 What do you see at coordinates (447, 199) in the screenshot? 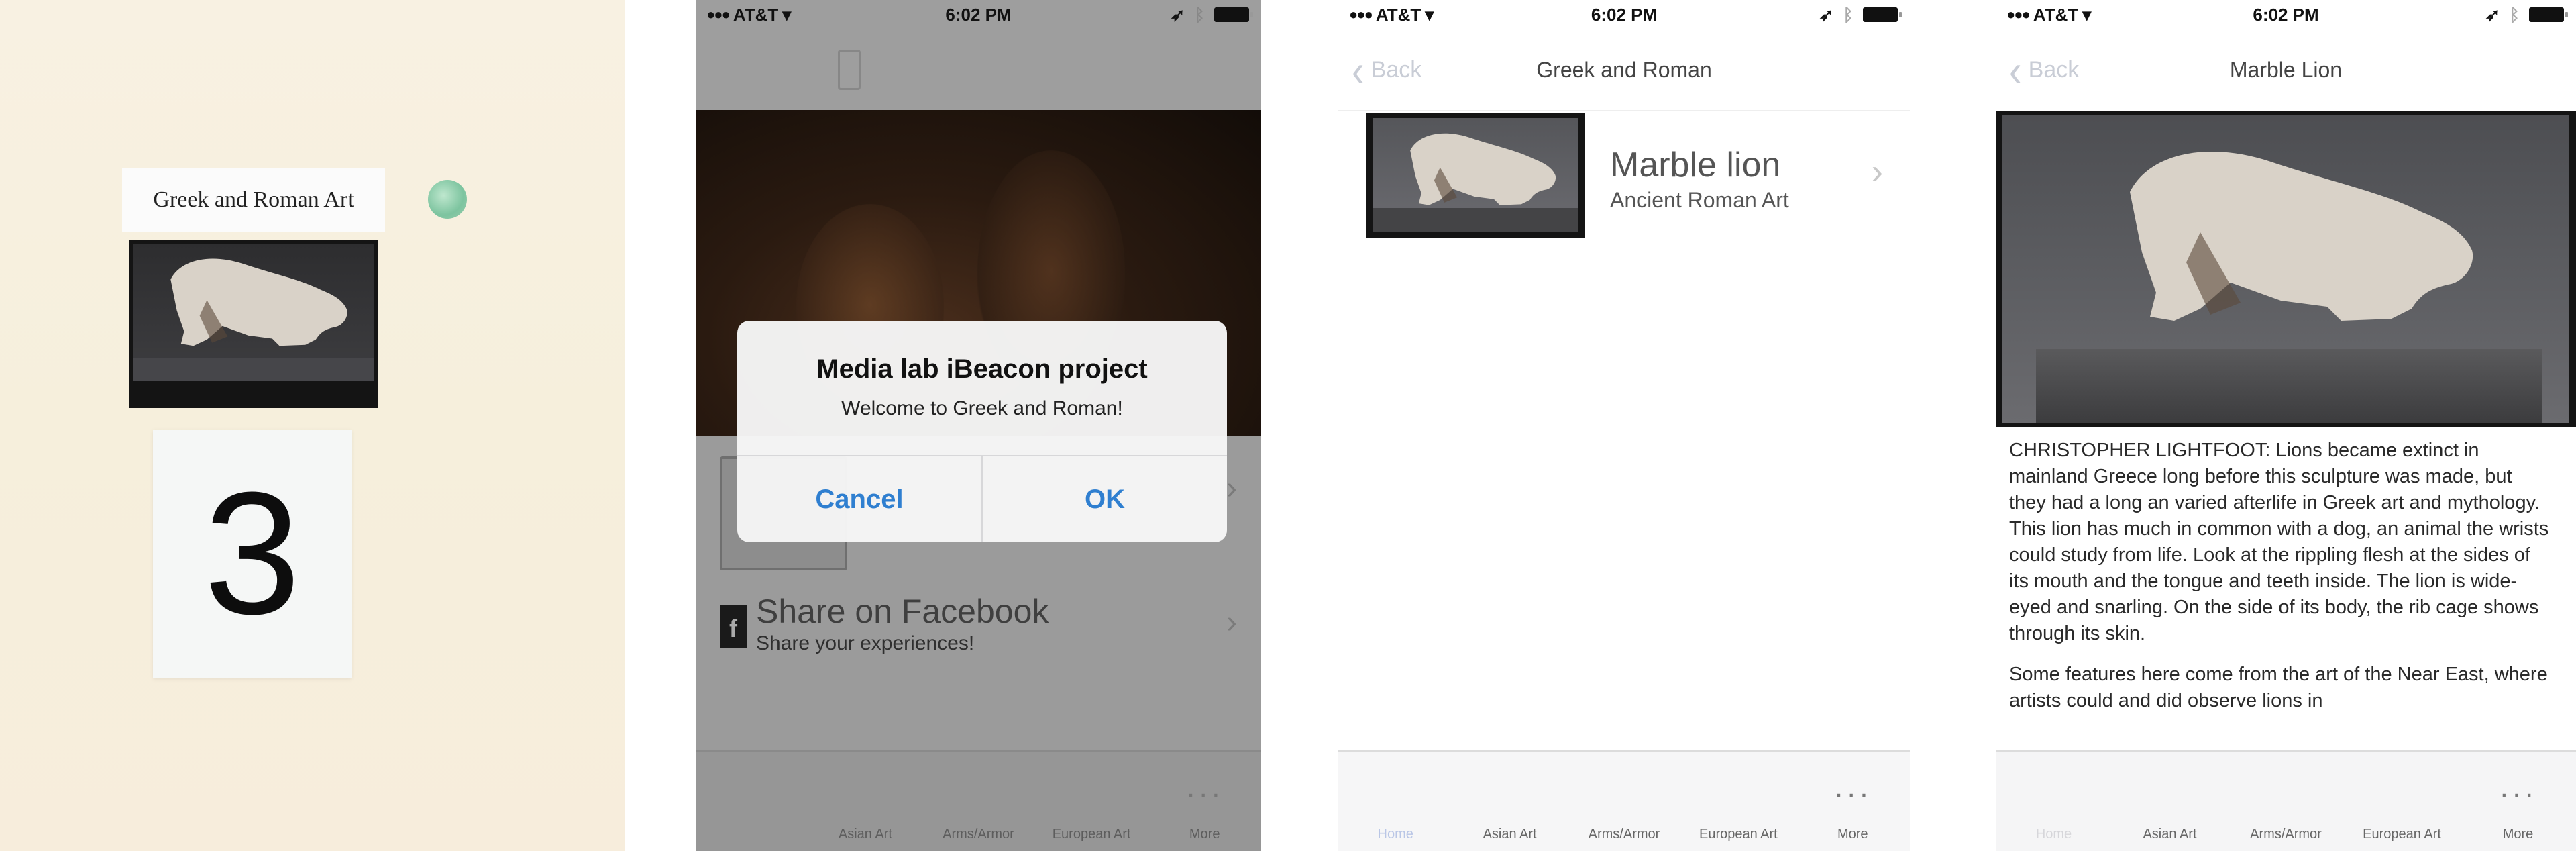
I see `ibeacon-device` at bounding box center [447, 199].